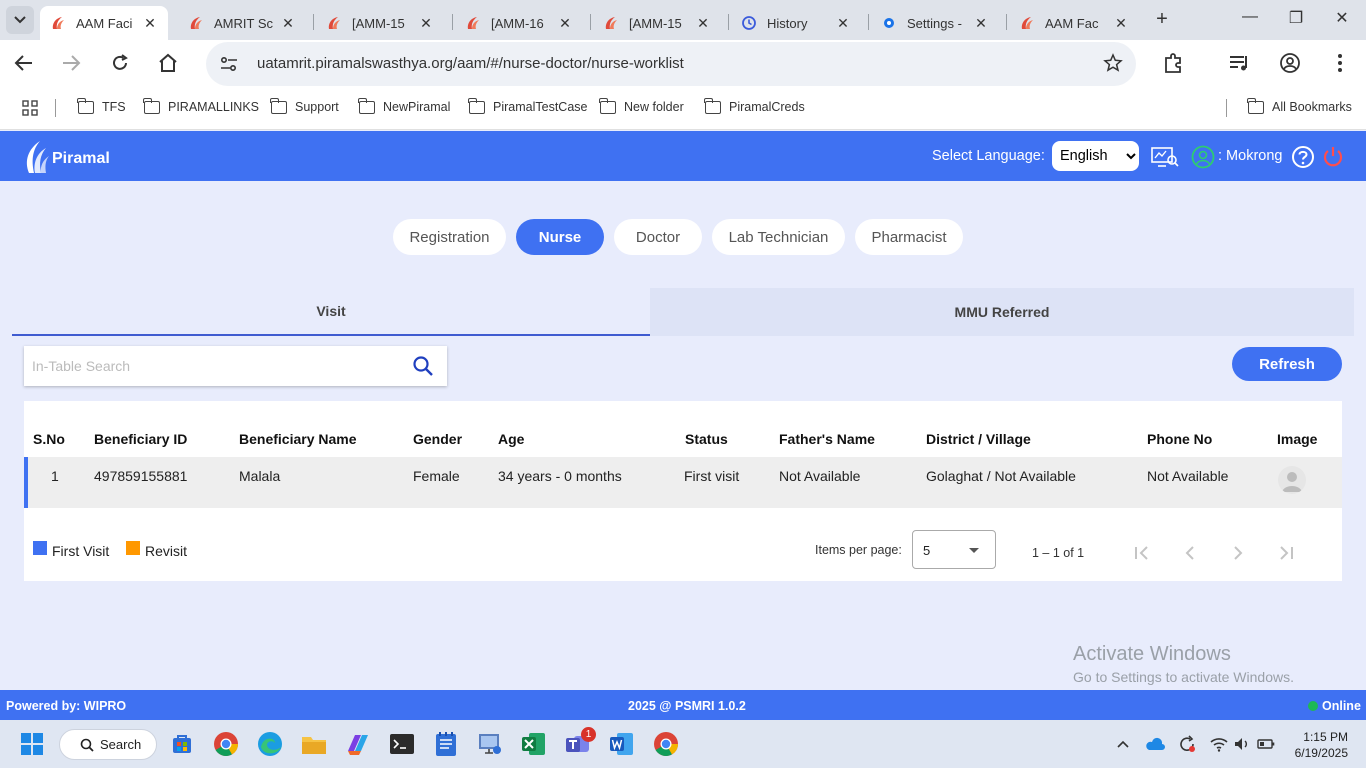 The width and height of the screenshot is (1366, 768). Describe the element at coordinates (229, 64) in the screenshot. I see `site-info-icon` at that location.